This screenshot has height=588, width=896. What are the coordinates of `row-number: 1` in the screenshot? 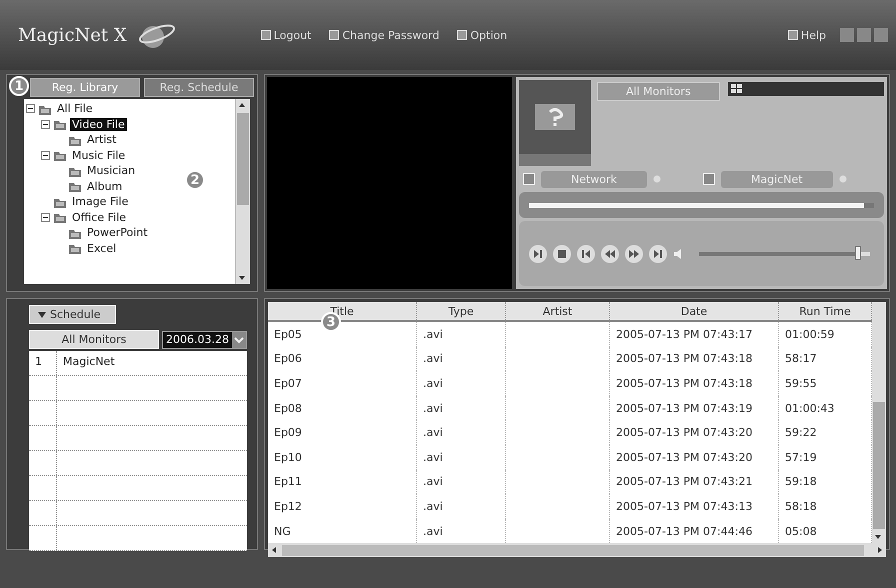 It's located at (43, 363).